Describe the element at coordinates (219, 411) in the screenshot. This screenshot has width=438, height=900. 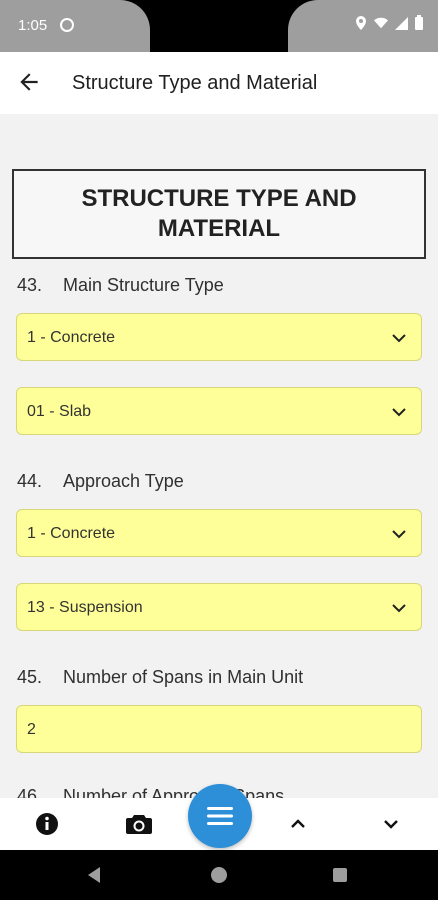
I see `main-structure-design-select: 01 - Slab` at that location.